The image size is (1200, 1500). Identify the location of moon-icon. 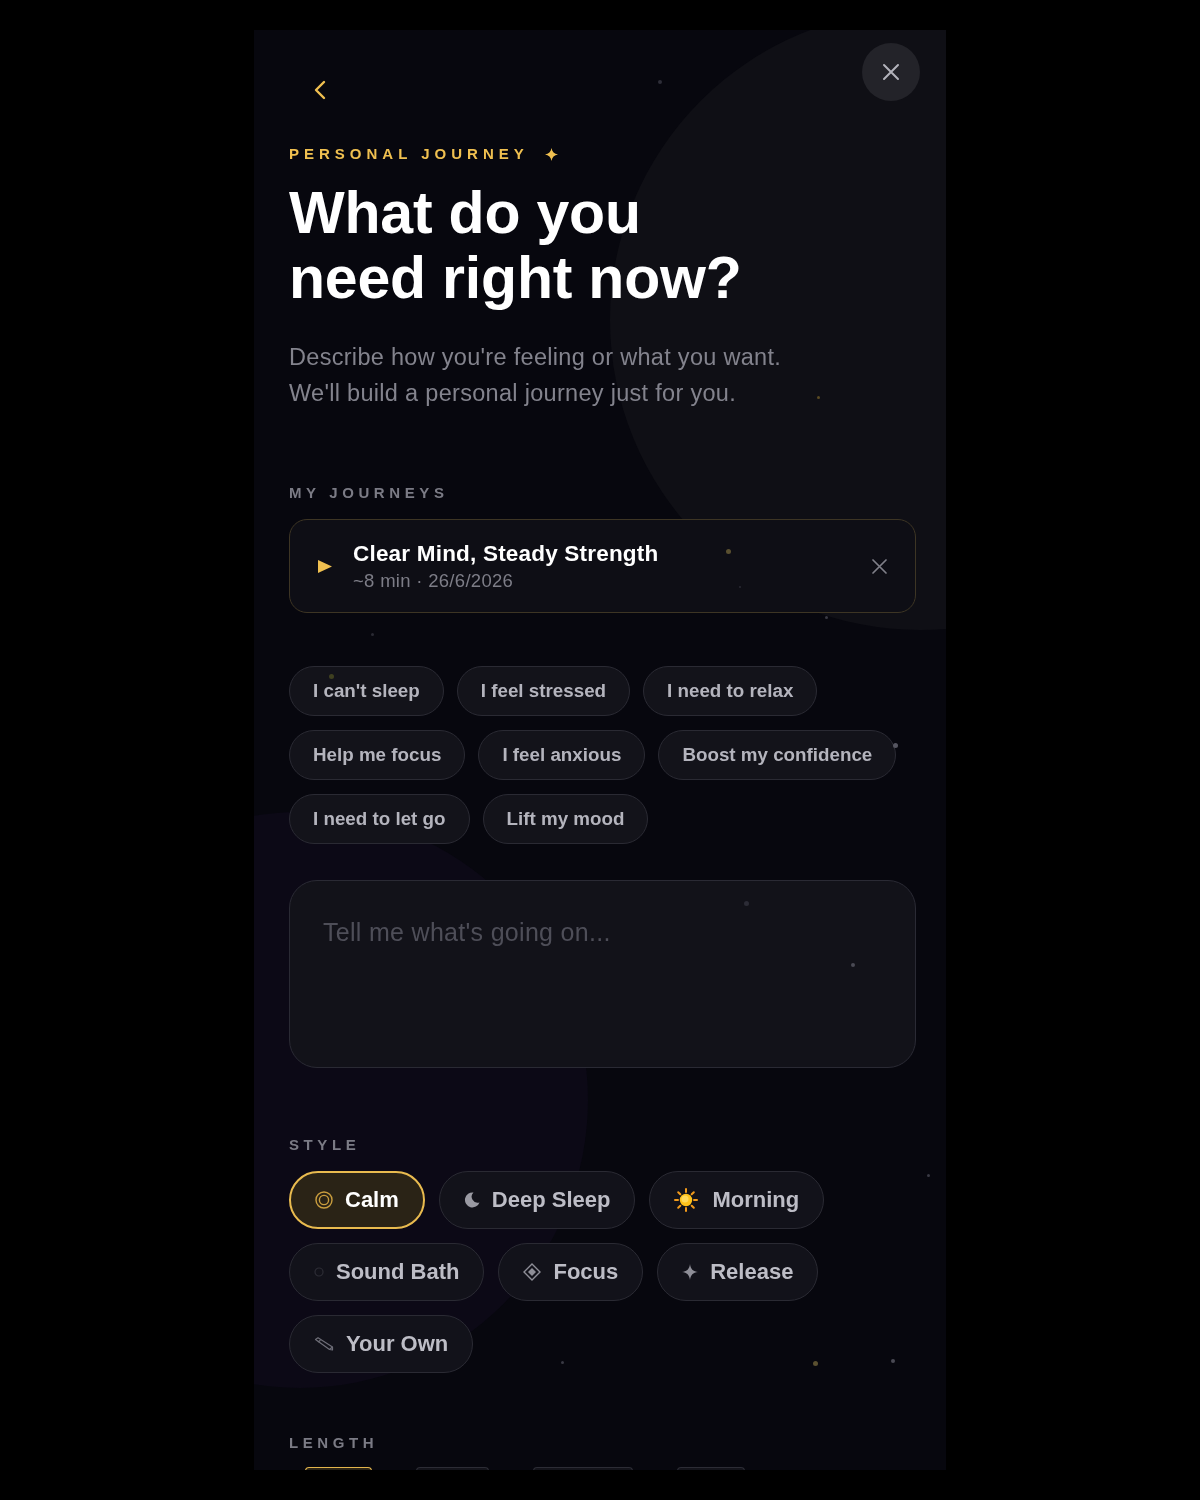
(471, 1200).